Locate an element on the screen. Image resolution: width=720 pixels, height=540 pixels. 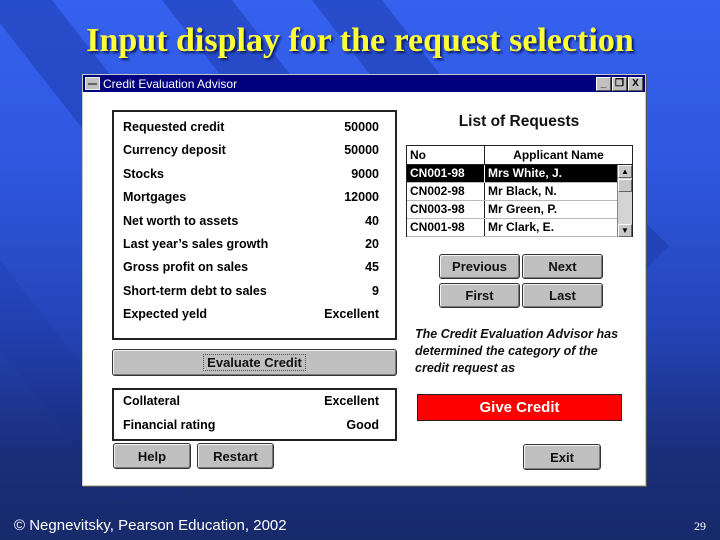
output-label: Financial rating is located at coordinates (169, 424).